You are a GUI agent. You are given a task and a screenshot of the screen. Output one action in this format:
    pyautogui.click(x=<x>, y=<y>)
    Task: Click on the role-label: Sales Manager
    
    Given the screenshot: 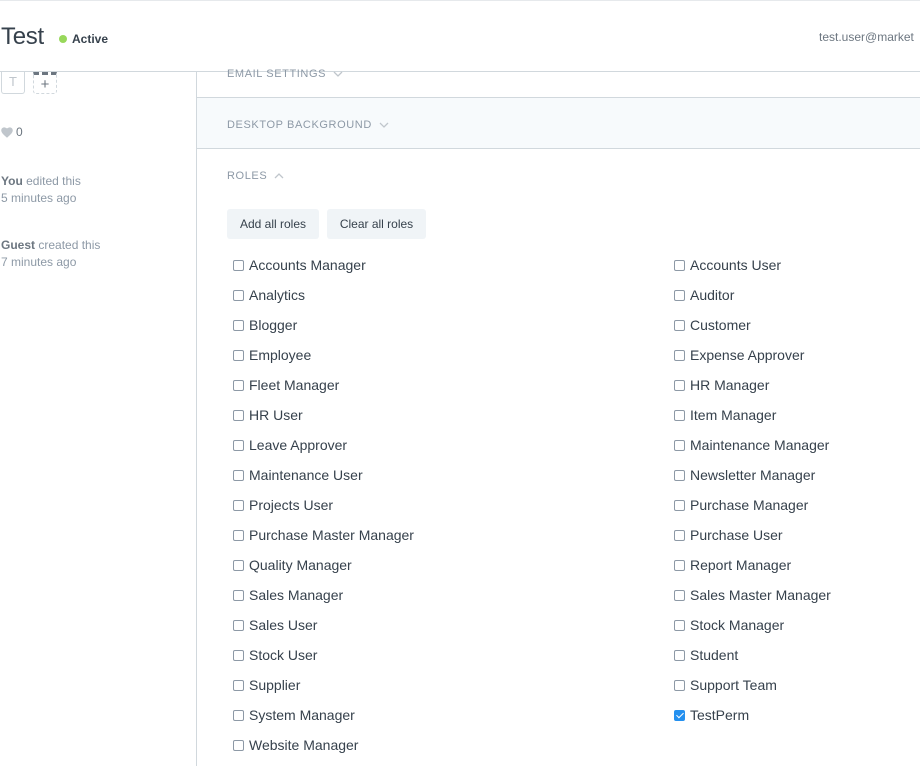 What is the action you would take?
    pyautogui.click(x=296, y=595)
    